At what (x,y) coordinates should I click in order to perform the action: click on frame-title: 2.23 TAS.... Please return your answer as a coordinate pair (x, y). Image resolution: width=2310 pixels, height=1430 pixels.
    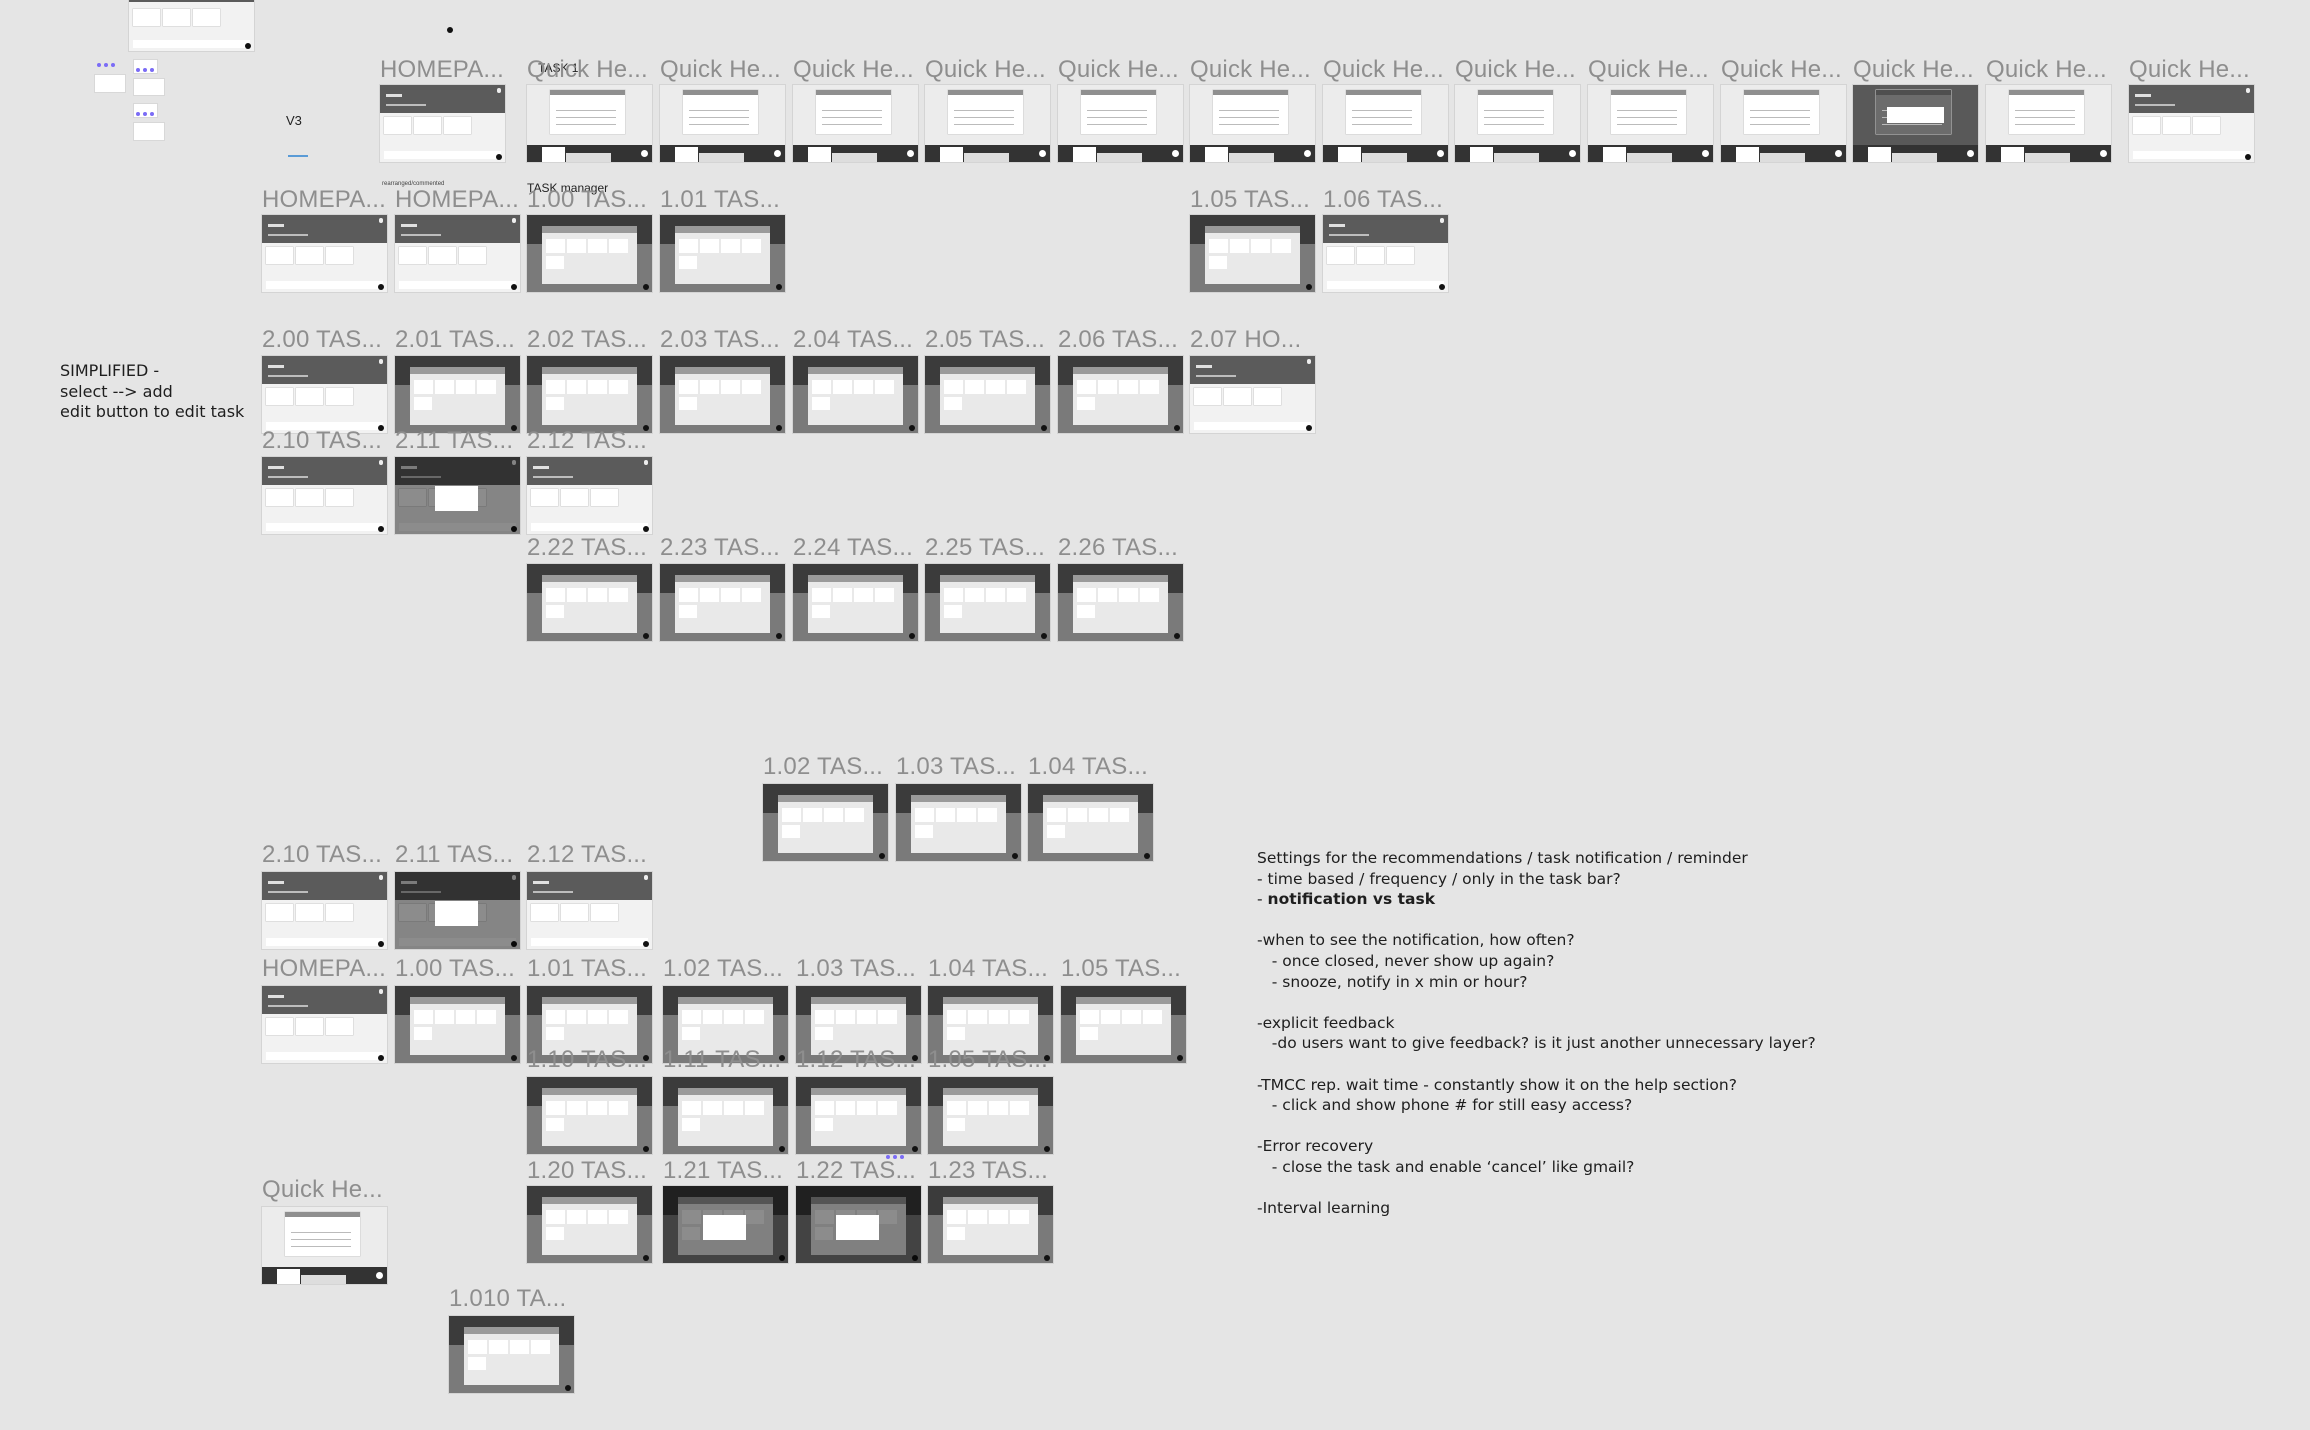
    Looking at the image, I should click on (720, 548).